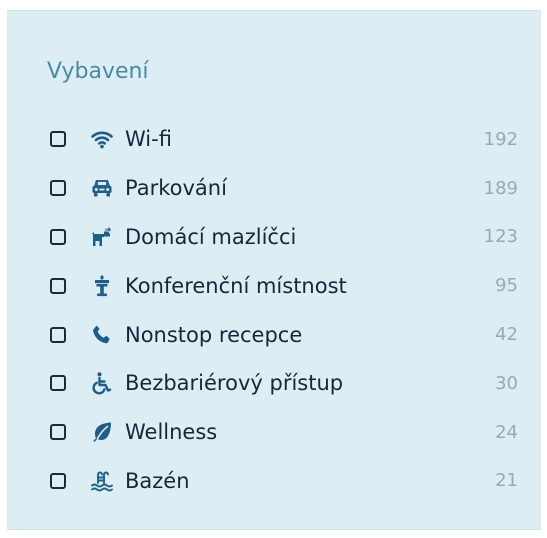  Describe the element at coordinates (234, 383) in the screenshot. I see `amenity-label: Bezbariérový přístup` at that location.